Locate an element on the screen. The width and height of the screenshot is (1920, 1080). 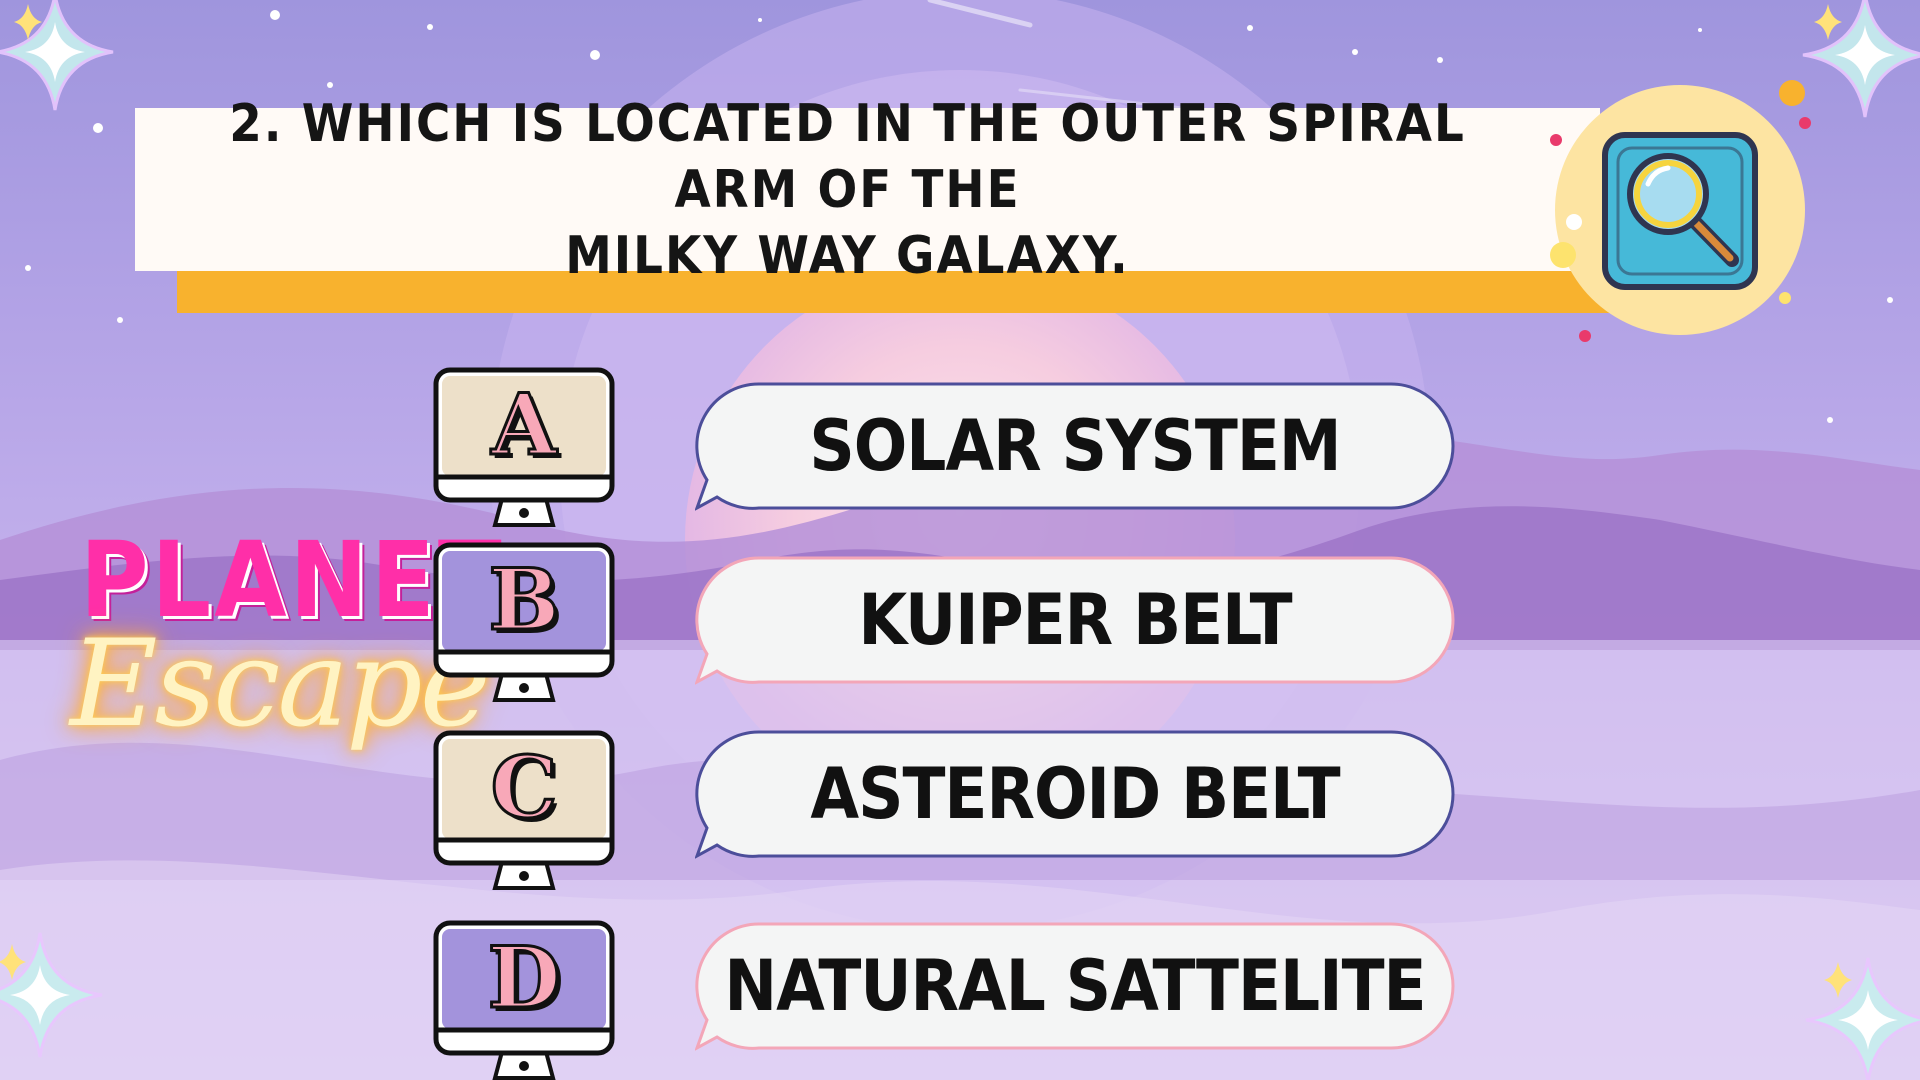
answer-b-button: KUIPER BELT is located at coordinates (1075, 622).